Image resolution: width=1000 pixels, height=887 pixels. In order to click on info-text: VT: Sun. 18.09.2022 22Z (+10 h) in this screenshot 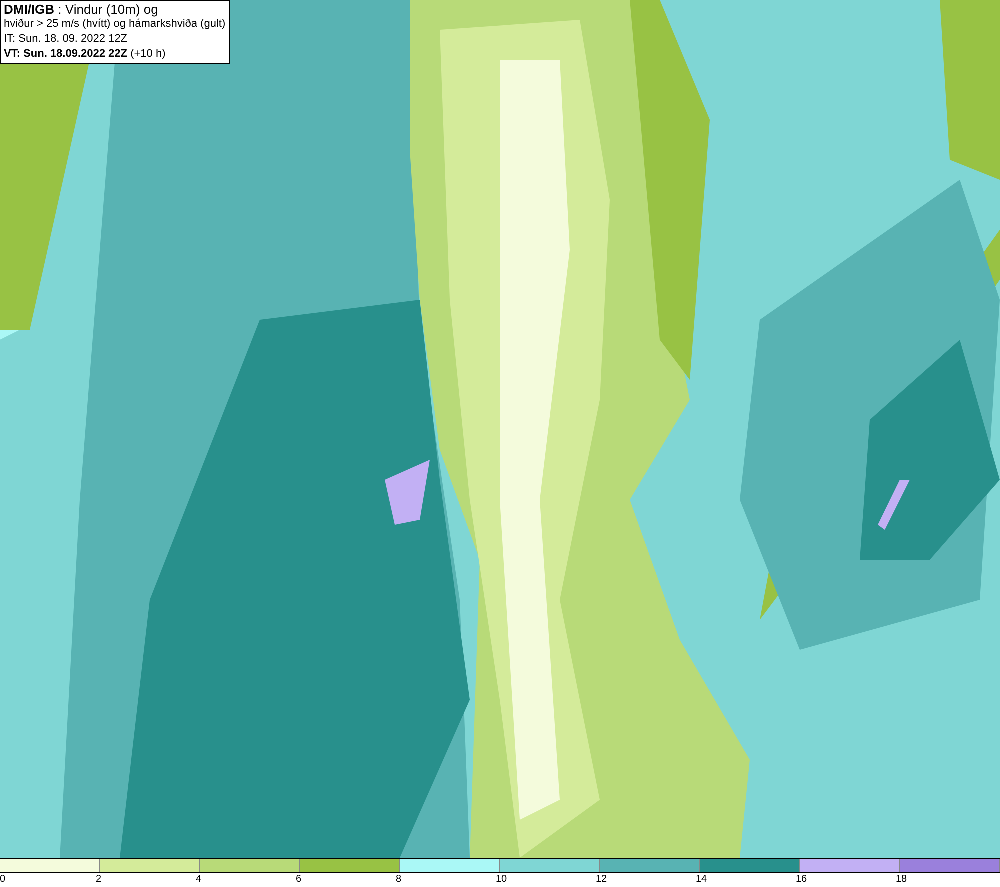, I will do `click(85, 54)`.